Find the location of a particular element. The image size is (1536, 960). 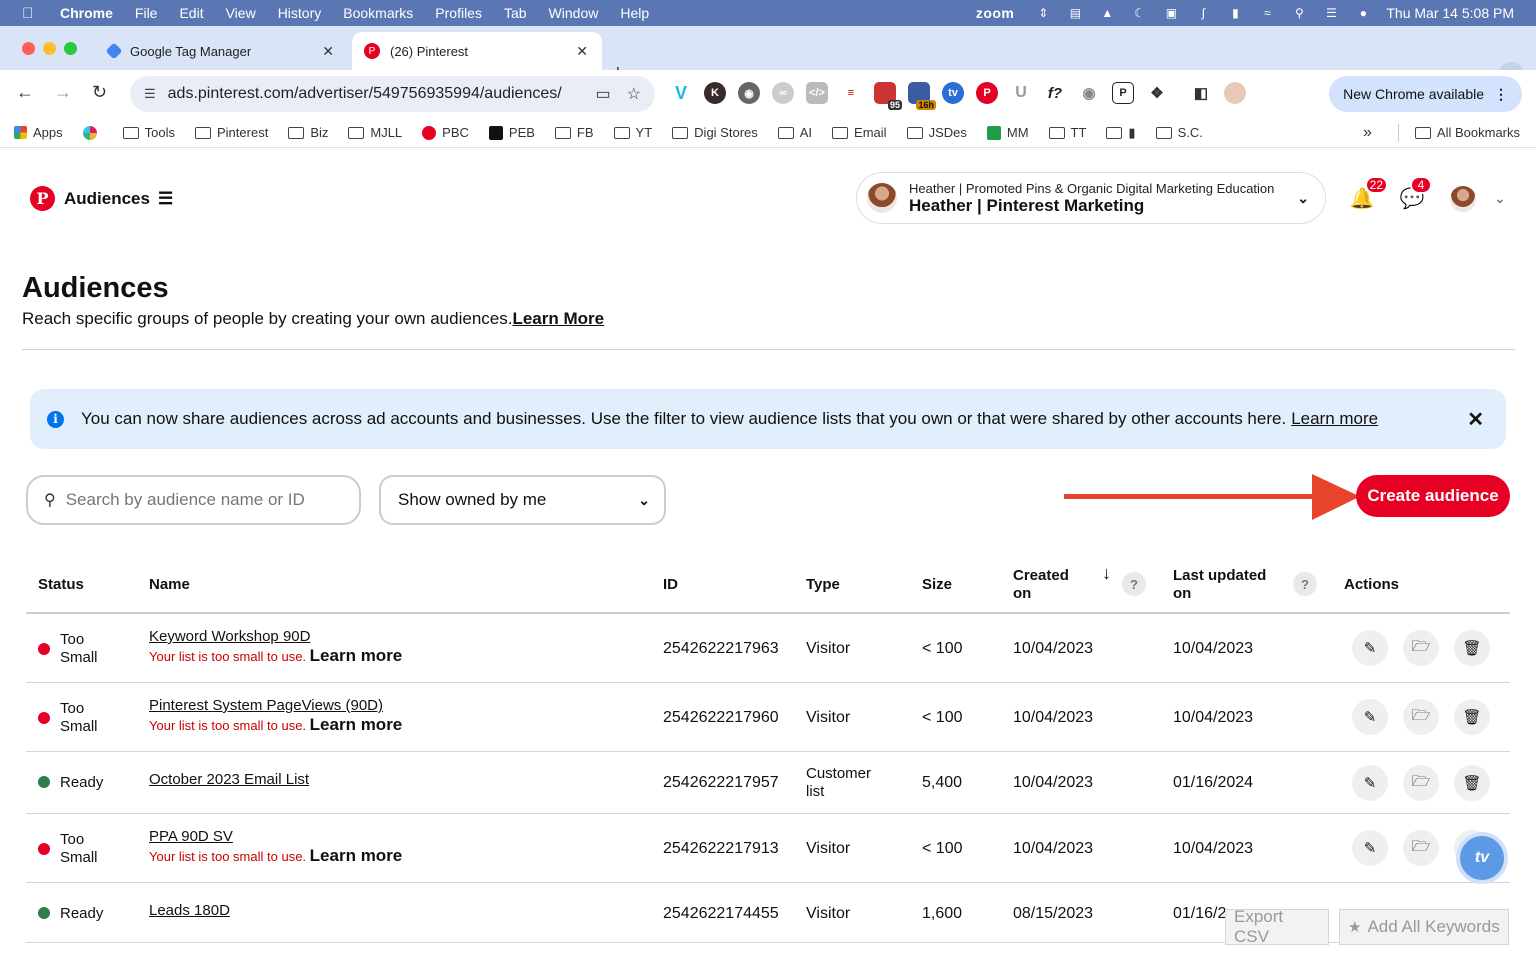

bookmark-folder-fb: FB is located at coordinates (574, 132).